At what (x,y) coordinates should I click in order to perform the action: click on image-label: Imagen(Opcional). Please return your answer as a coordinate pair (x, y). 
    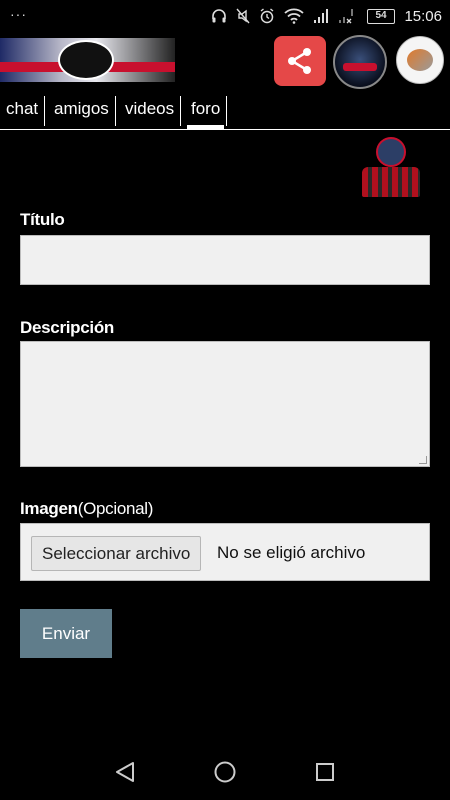
    Looking at the image, I should click on (86, 509).